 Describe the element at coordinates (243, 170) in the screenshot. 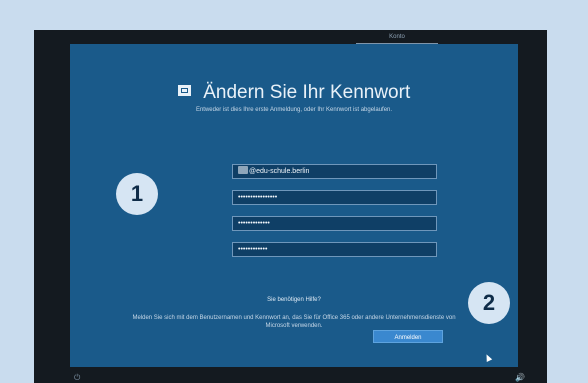

I see `redacted-username-icon` at that location.